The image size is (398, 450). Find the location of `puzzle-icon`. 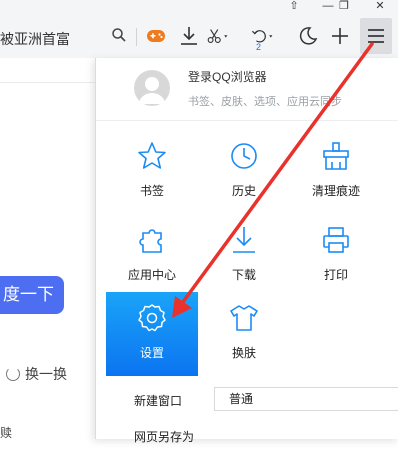

puzzle-icon is located at coordinates (150, 241).